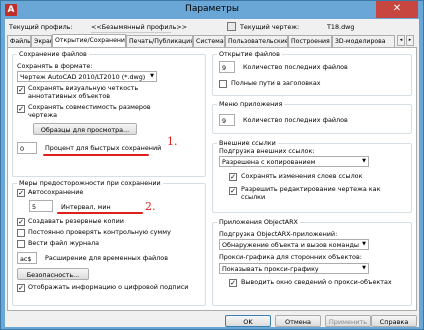  What do you see at coordinates (21, 90) in the screenshot?
I see `checkbox-visual-fidelity: ✓` at bounding box center [21, 90].